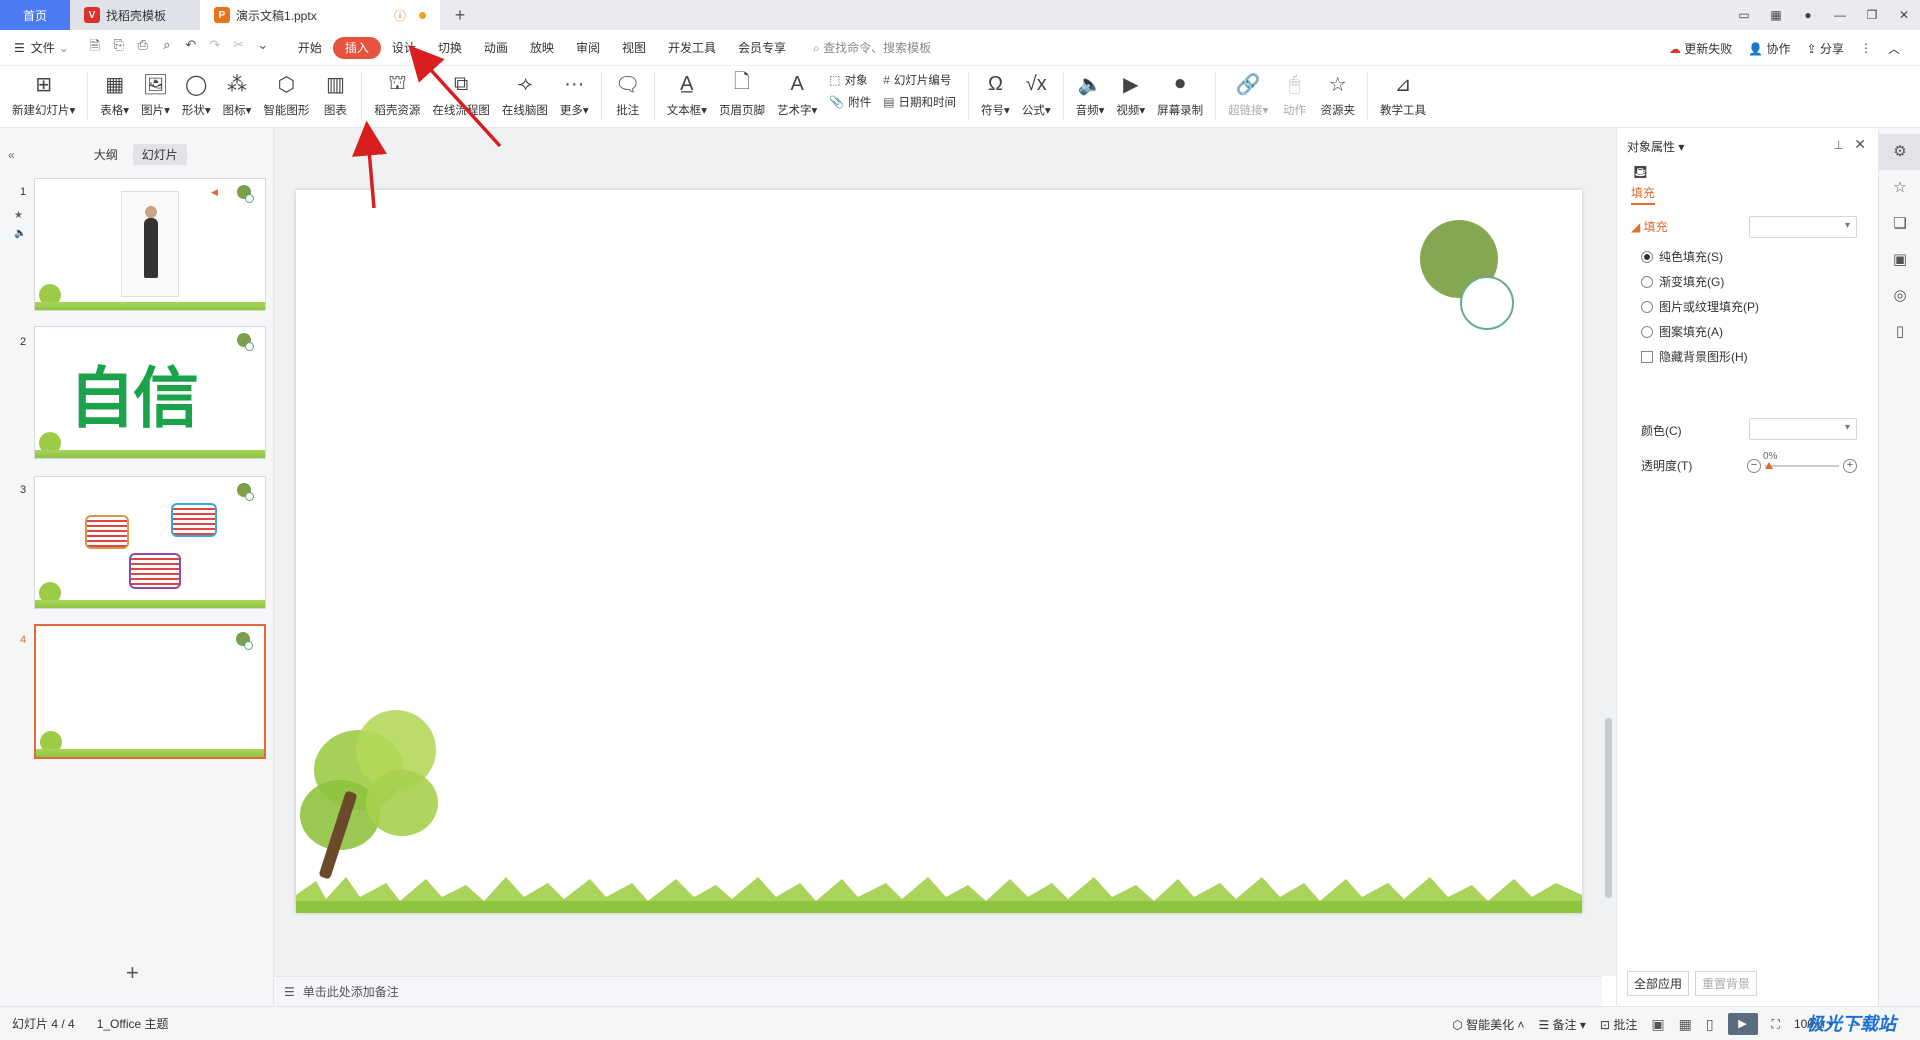  What do you see at coordinates (1700, 306) in the screenshot?
I see `radio-picture-fill: 图片或纹理填充(P)` at bounding box center [1700, 306].